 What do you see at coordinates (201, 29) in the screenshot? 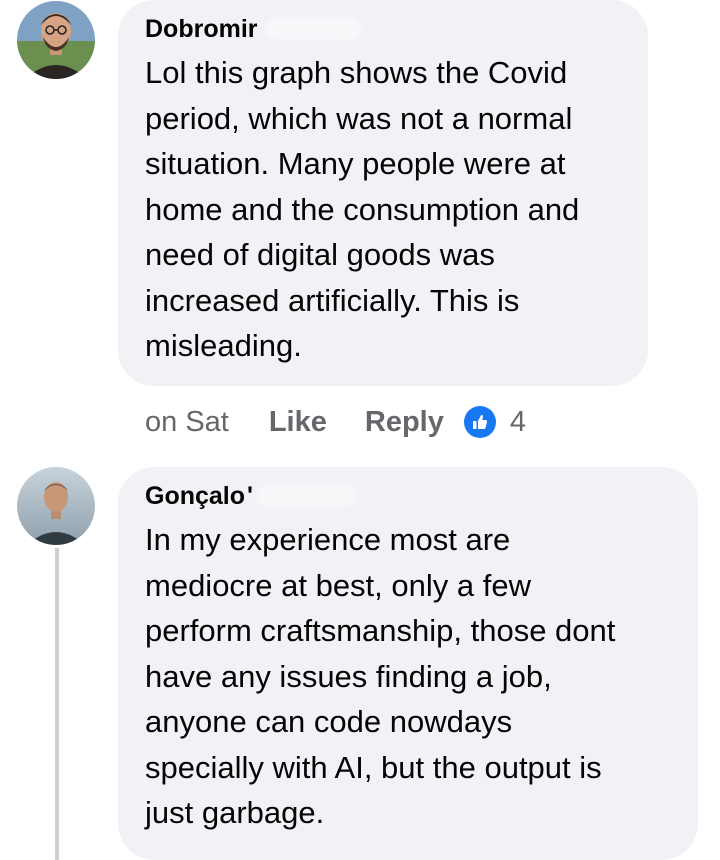
I see `author-name: Dobromir` at bounding box center [201, 29].